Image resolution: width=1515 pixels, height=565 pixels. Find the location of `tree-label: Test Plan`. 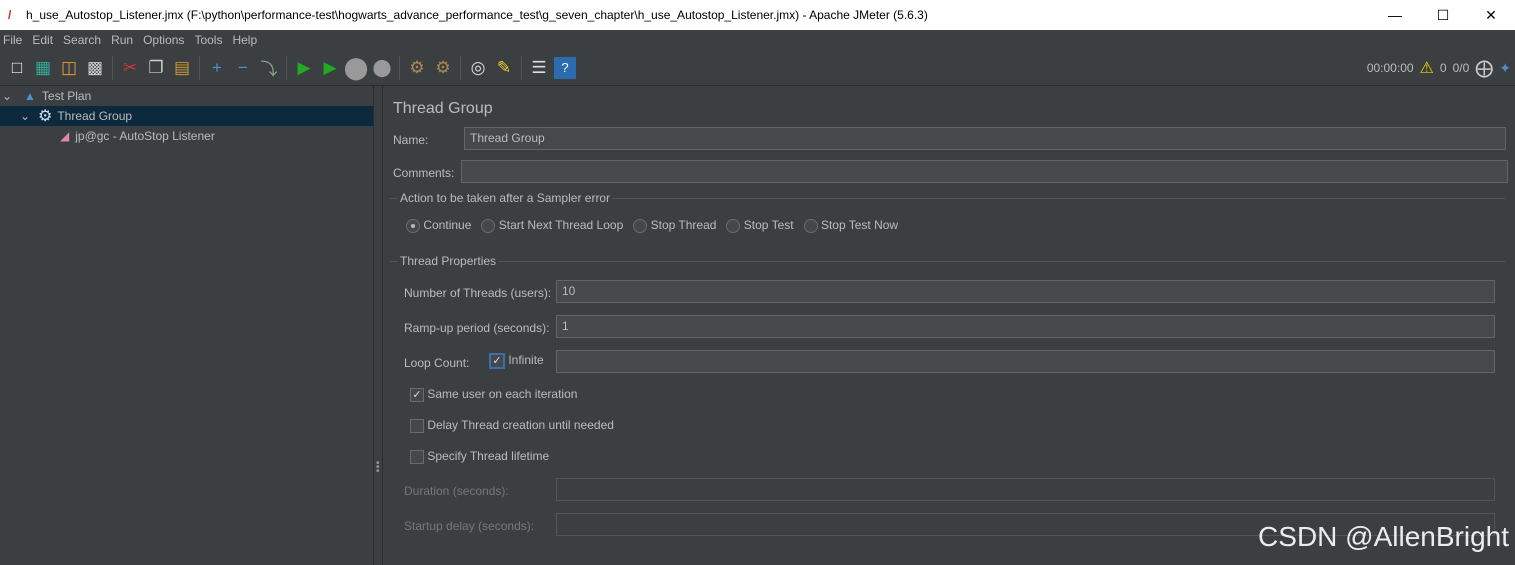

tree-label: Test Plan is located at coordinates (66, 96).